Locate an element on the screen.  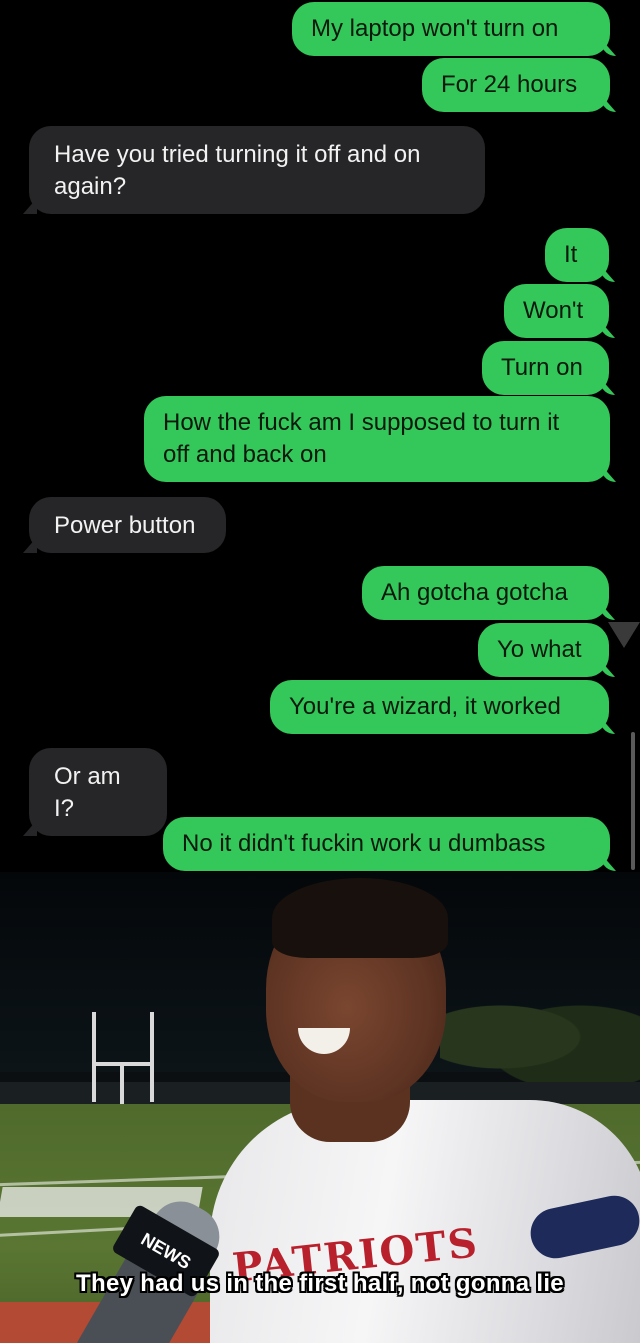
message-bubble-sent: No it didn't fuckin work u dumbass is located at coordinates (386, 844).